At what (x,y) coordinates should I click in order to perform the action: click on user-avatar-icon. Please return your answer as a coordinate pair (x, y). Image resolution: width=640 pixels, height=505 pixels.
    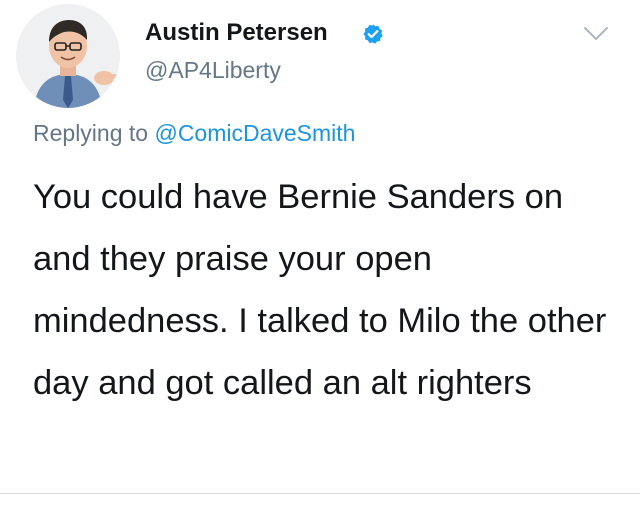
    Looking at the image, I should click on (68, 56).